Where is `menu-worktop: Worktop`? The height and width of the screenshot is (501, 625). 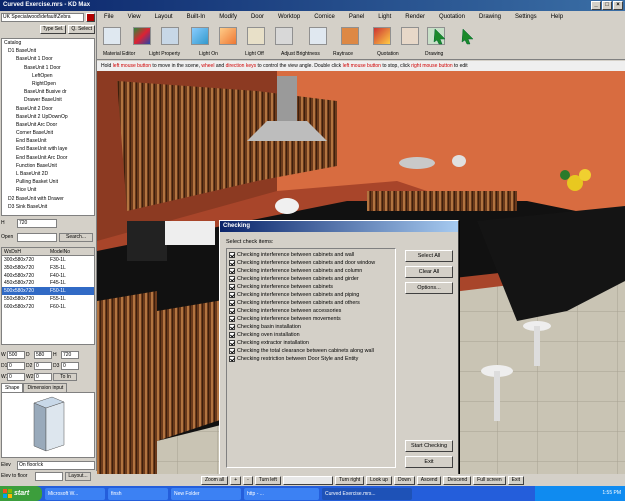
menu-worktop: Worktop is located at coordinates (289, 17).